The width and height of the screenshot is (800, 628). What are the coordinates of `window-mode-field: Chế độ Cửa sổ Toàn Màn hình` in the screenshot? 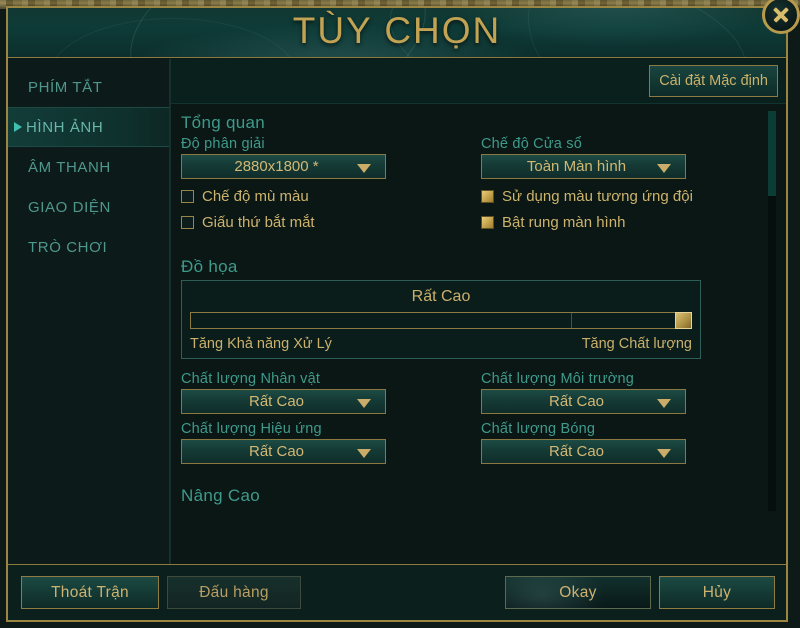 It's located at (631, 157).